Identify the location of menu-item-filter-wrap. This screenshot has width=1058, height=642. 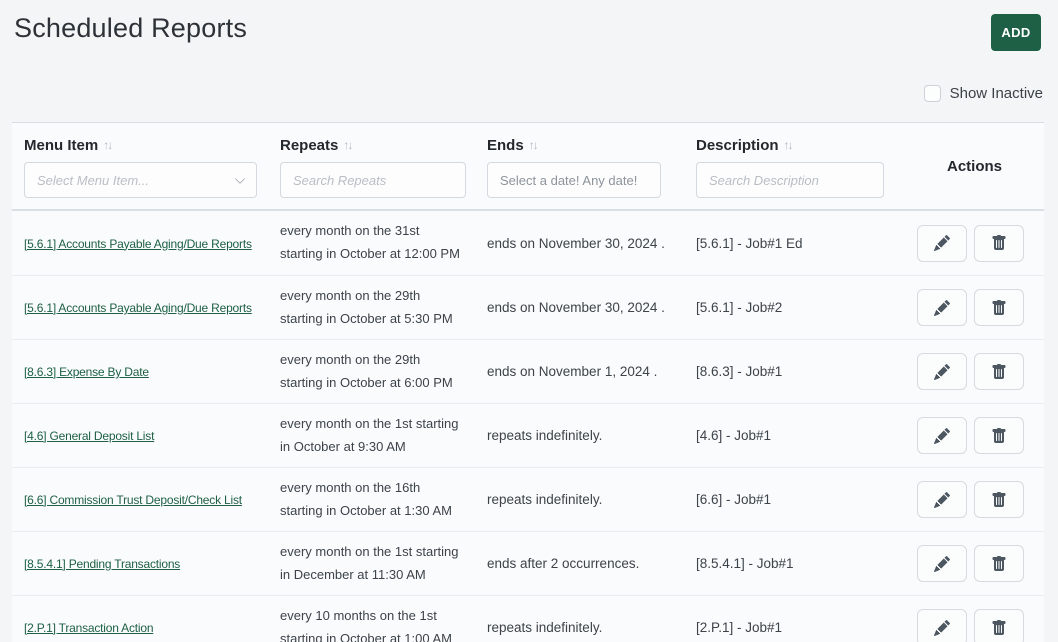
(140, 180).